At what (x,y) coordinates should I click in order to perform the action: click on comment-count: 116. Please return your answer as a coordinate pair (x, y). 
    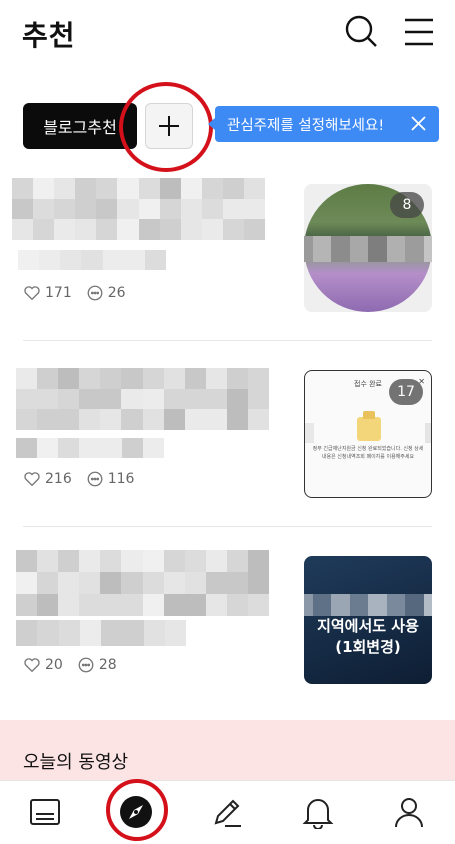
    Looking at the image, I should click on (121, 479).